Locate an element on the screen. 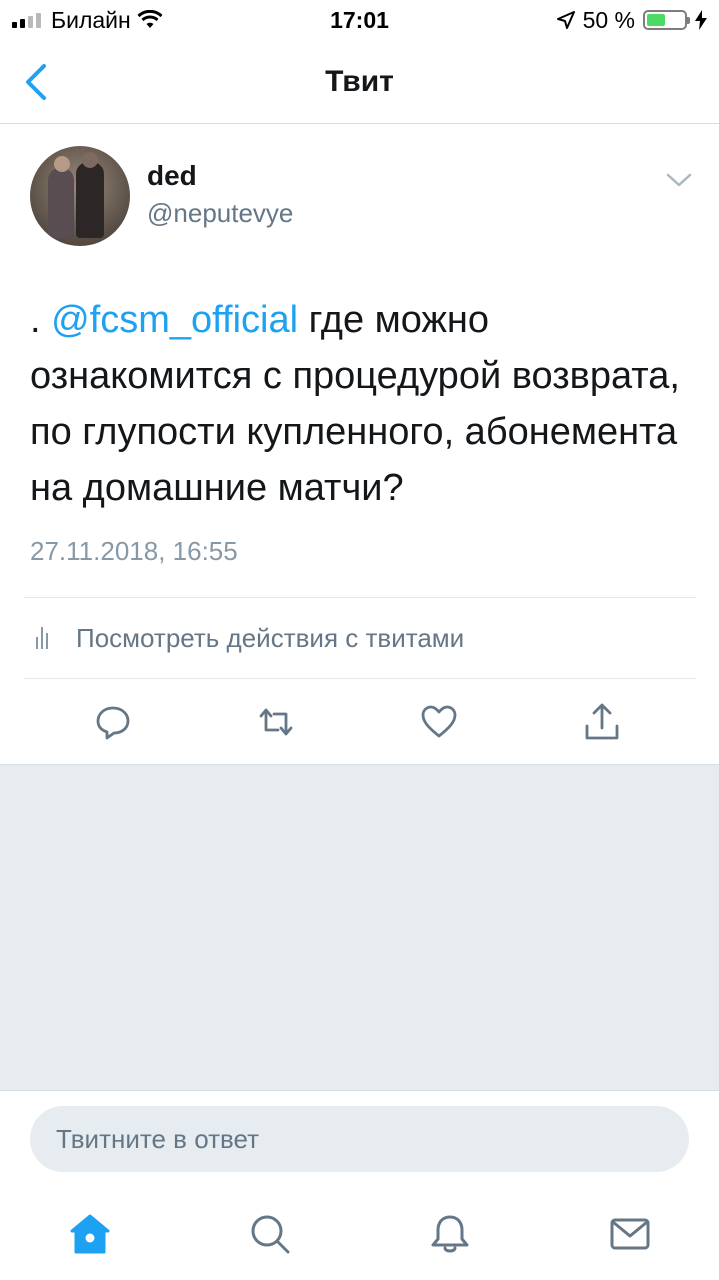 This screenshot has width=719, height=1280. reply-bar is located at coordinates (359, 1133).